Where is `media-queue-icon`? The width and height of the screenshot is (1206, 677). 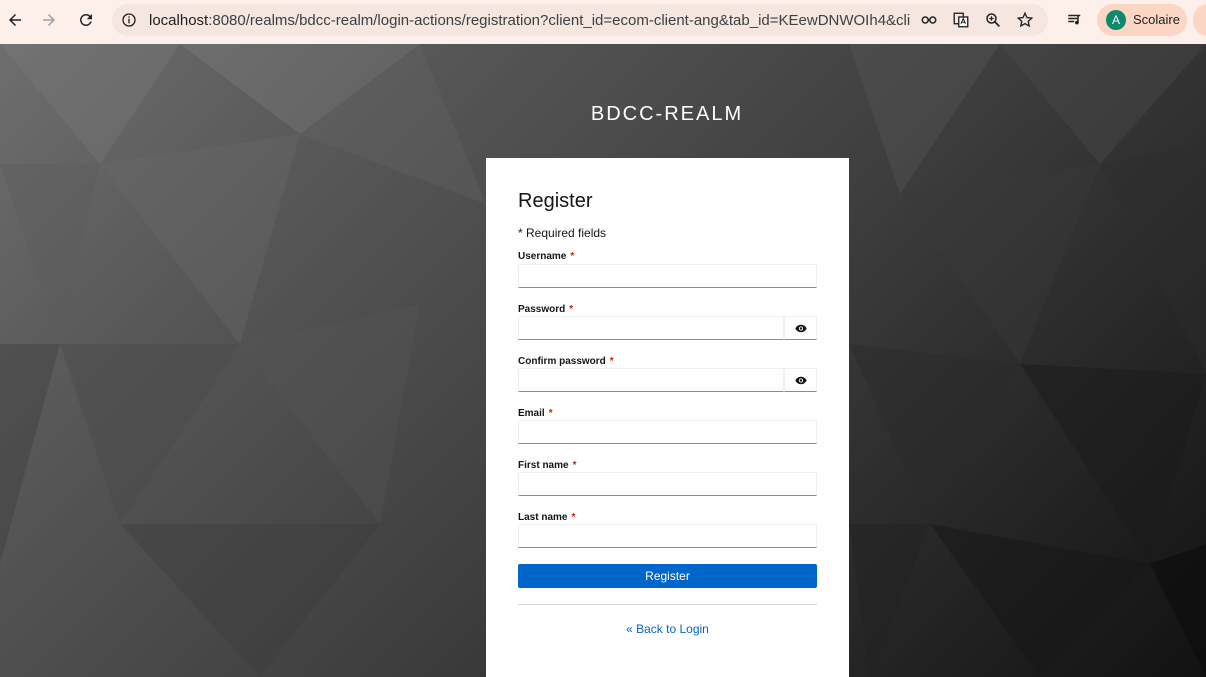 media-queue-icon is located at coordinates (1074, 19).